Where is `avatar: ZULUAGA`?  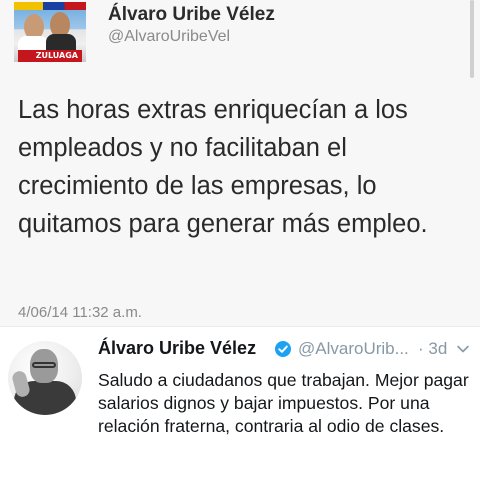
avatar: ZULUAGA is located at coordinates (50, 32).